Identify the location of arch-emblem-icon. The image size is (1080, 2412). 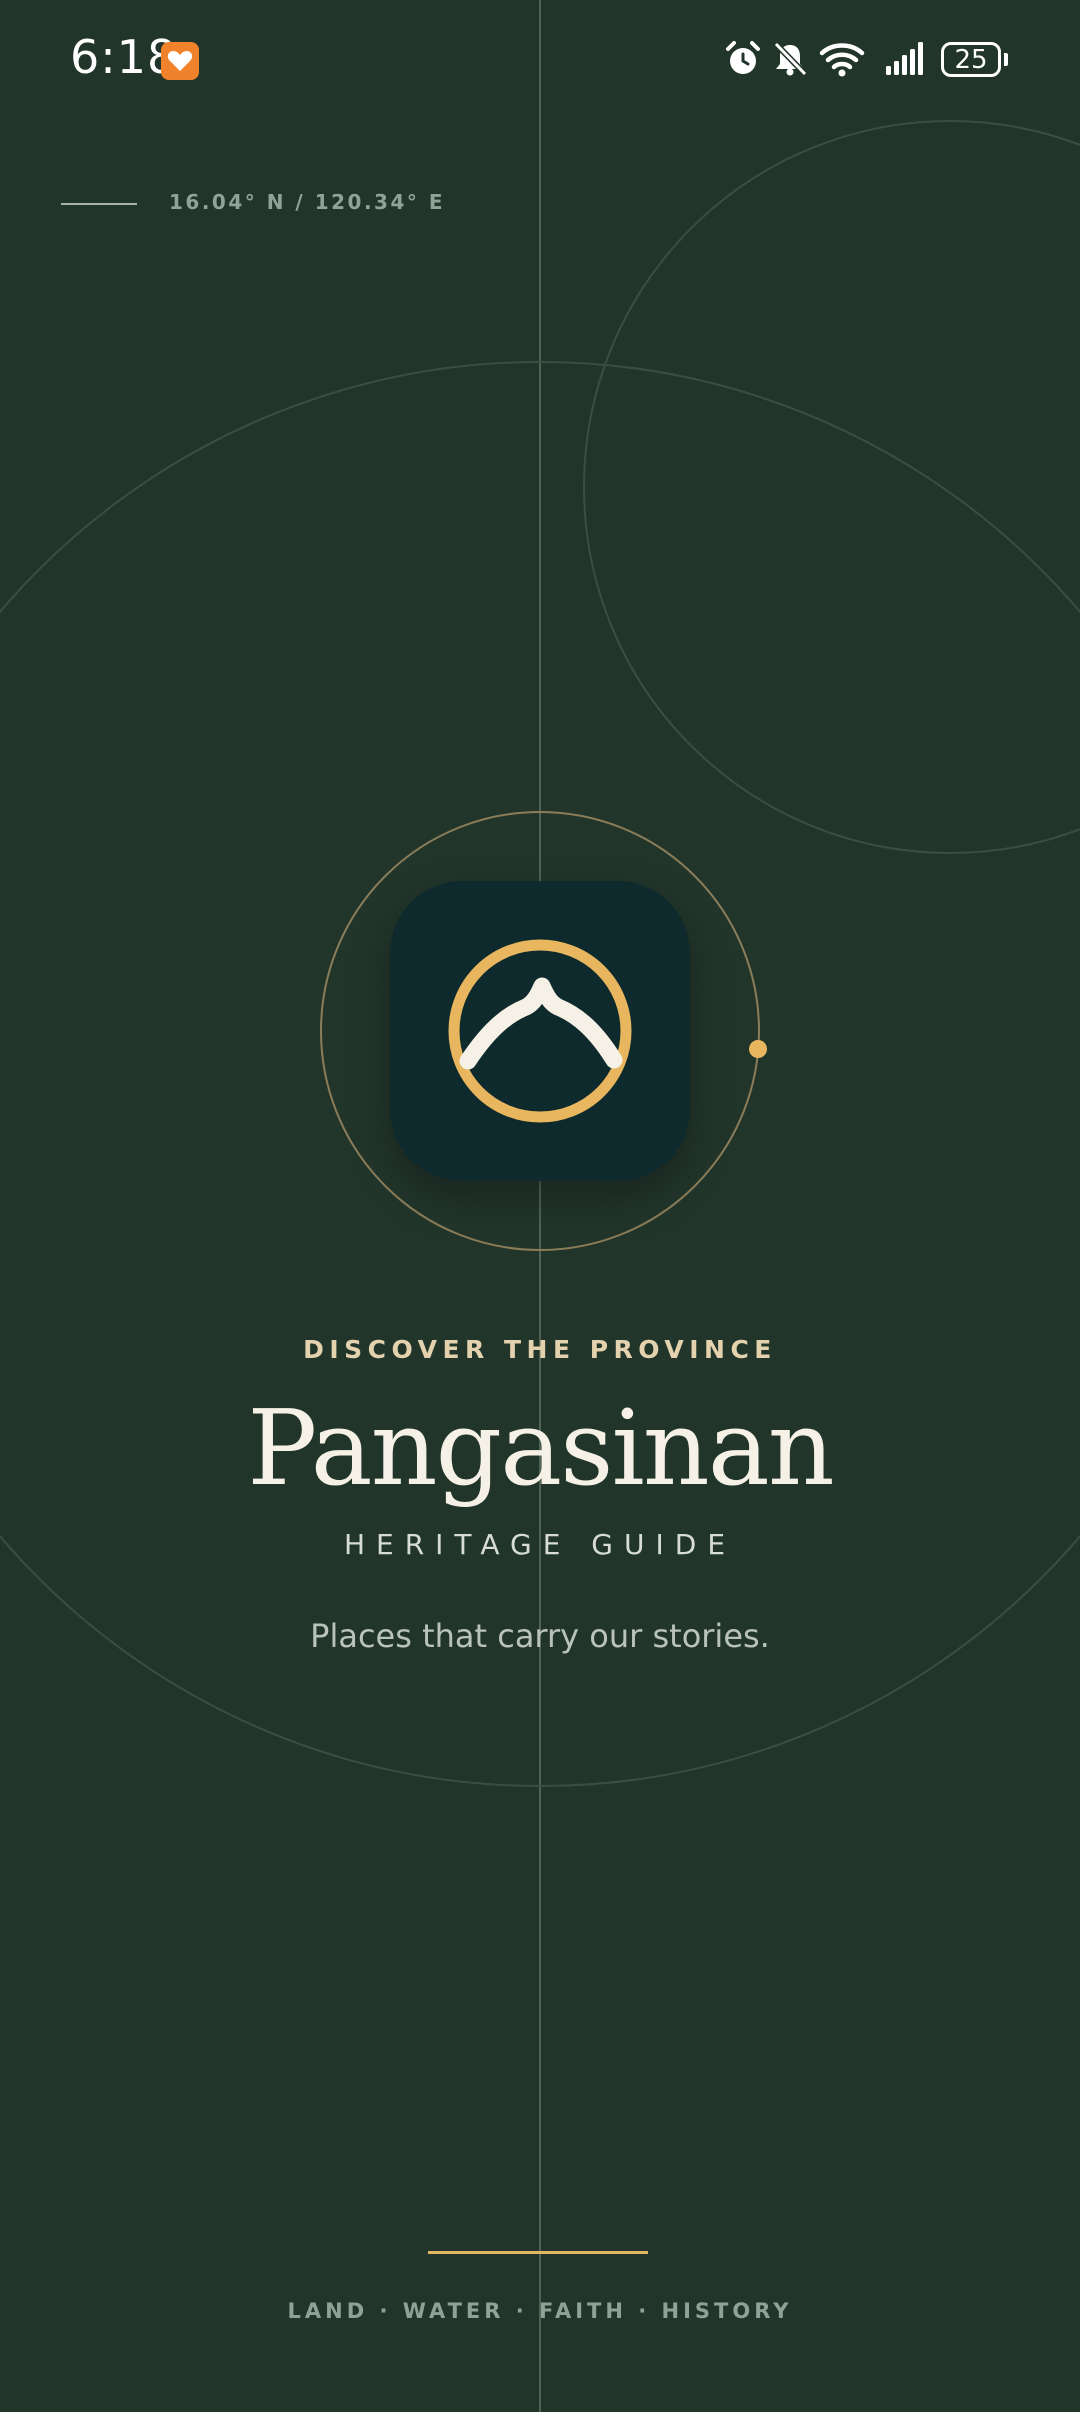
(540, 1031).